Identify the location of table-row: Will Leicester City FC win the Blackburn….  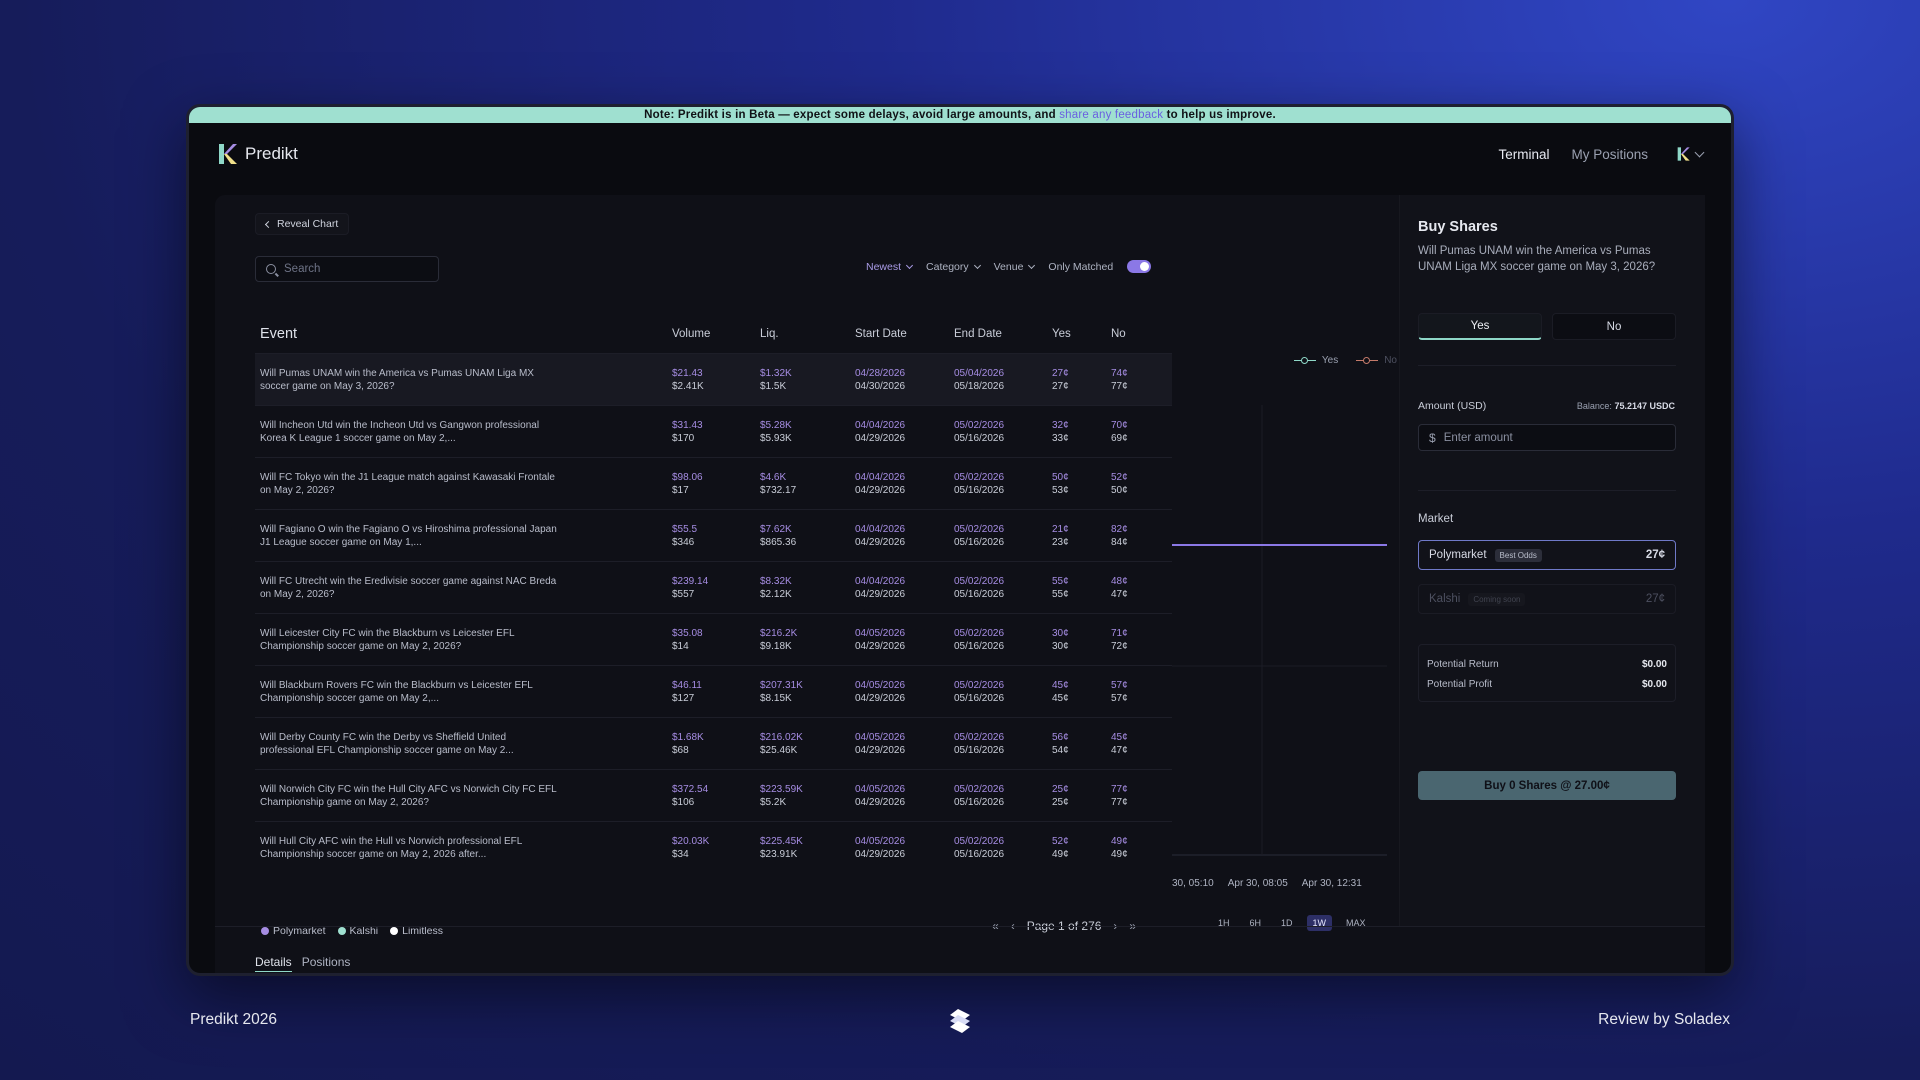
(713, 639).